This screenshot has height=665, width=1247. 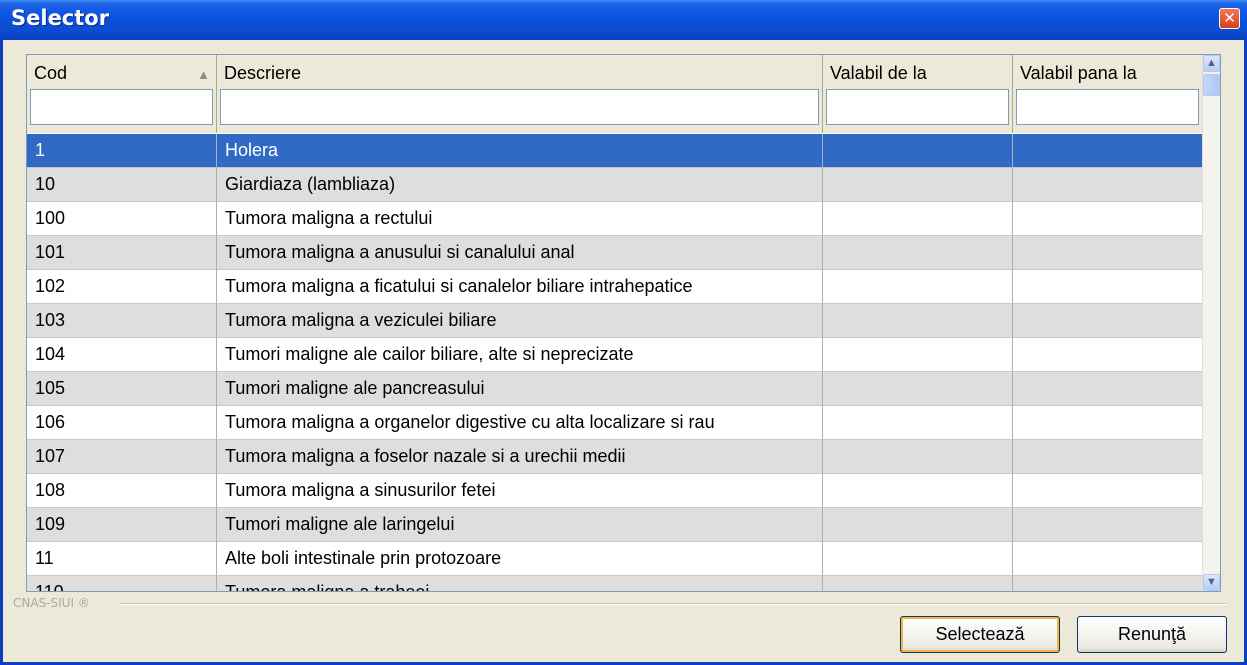 What do you see at coordinates (520, 219) in the screenshot?
I see `cell-descriere: Tumora maligna a rectului` at bounding box center [520, 219].